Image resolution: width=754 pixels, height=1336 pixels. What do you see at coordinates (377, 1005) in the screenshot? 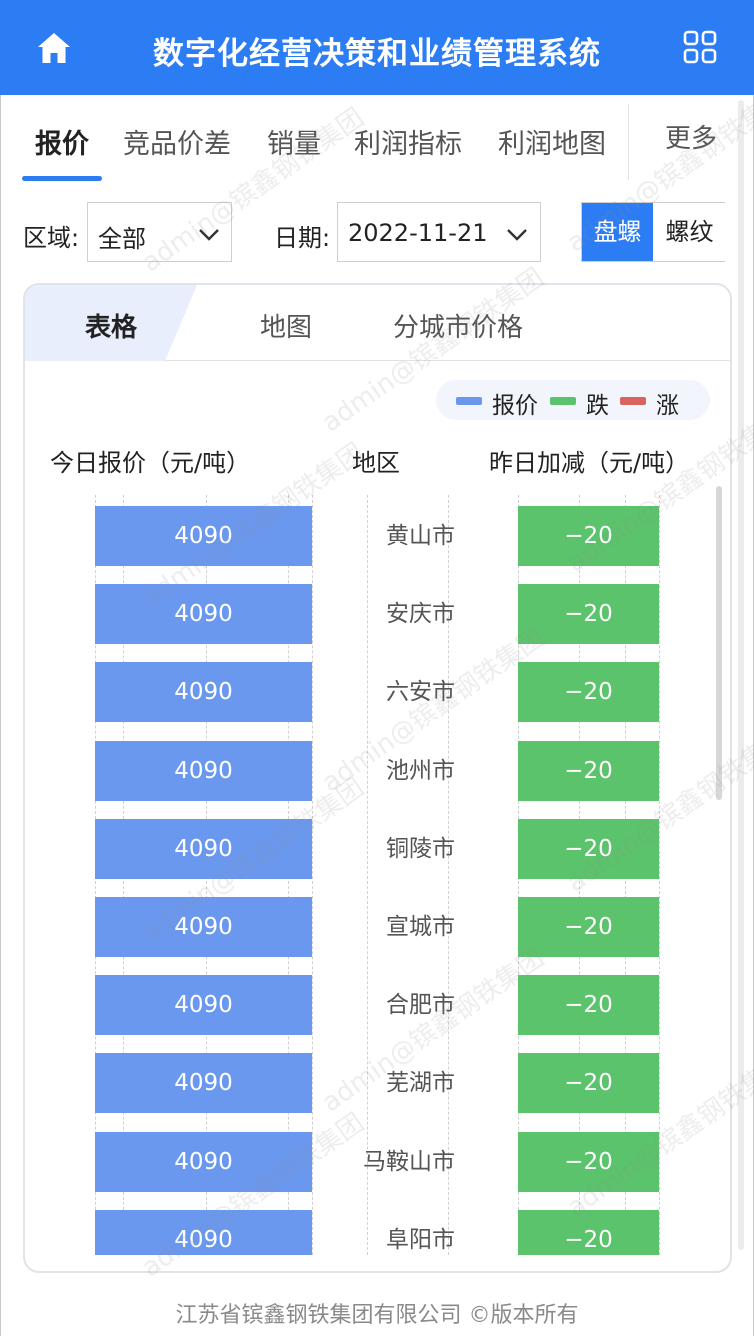
I see `table-row: 4090 合肥市 −20` at bounding box center [377, 1005].